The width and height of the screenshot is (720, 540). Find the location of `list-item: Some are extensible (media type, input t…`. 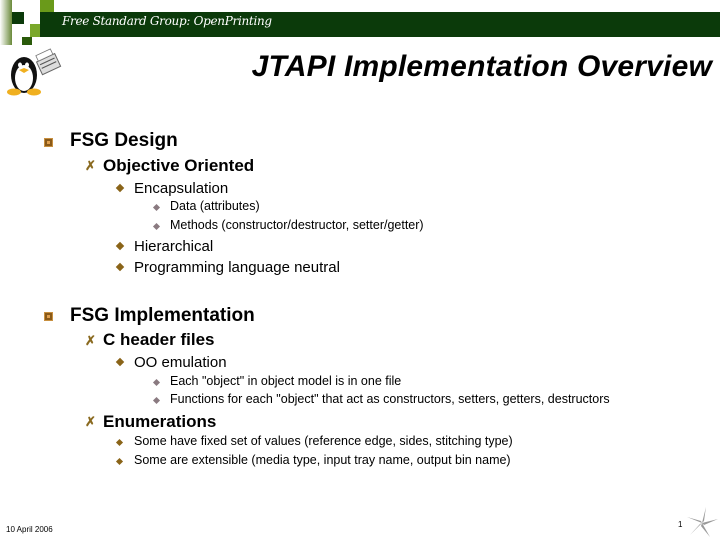

list-item: Some are extensible (media type, input t… is located at coordinates (322, 460).